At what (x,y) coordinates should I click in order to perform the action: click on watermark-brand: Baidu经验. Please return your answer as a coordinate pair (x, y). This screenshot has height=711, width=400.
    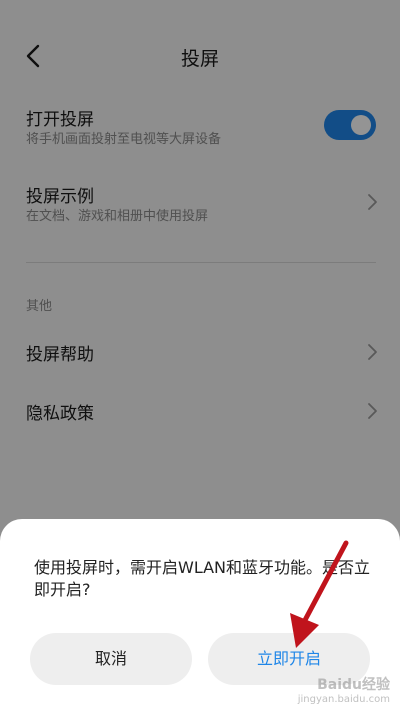
    Looking at the image, I should click on (353, 685).